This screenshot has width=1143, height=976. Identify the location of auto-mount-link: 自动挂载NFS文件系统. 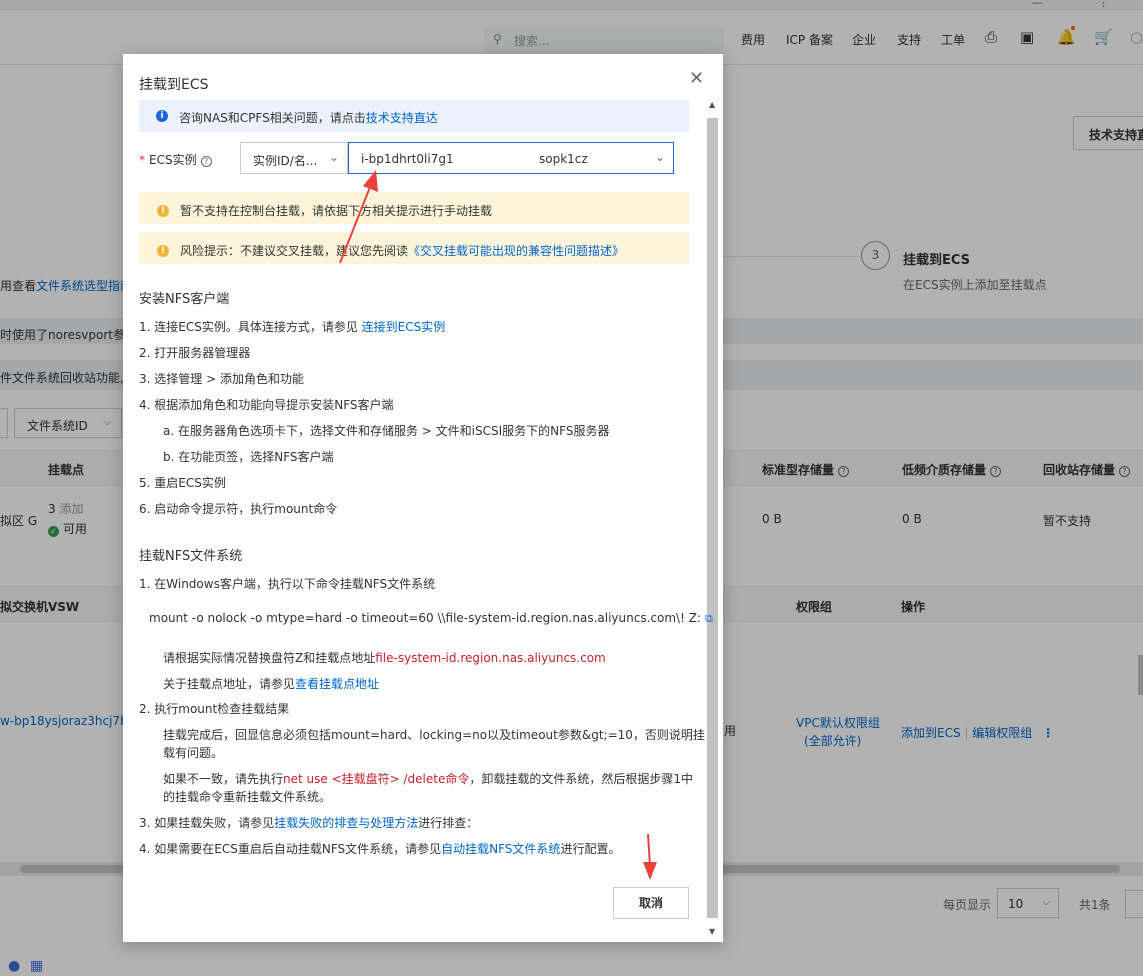
(500, 849).